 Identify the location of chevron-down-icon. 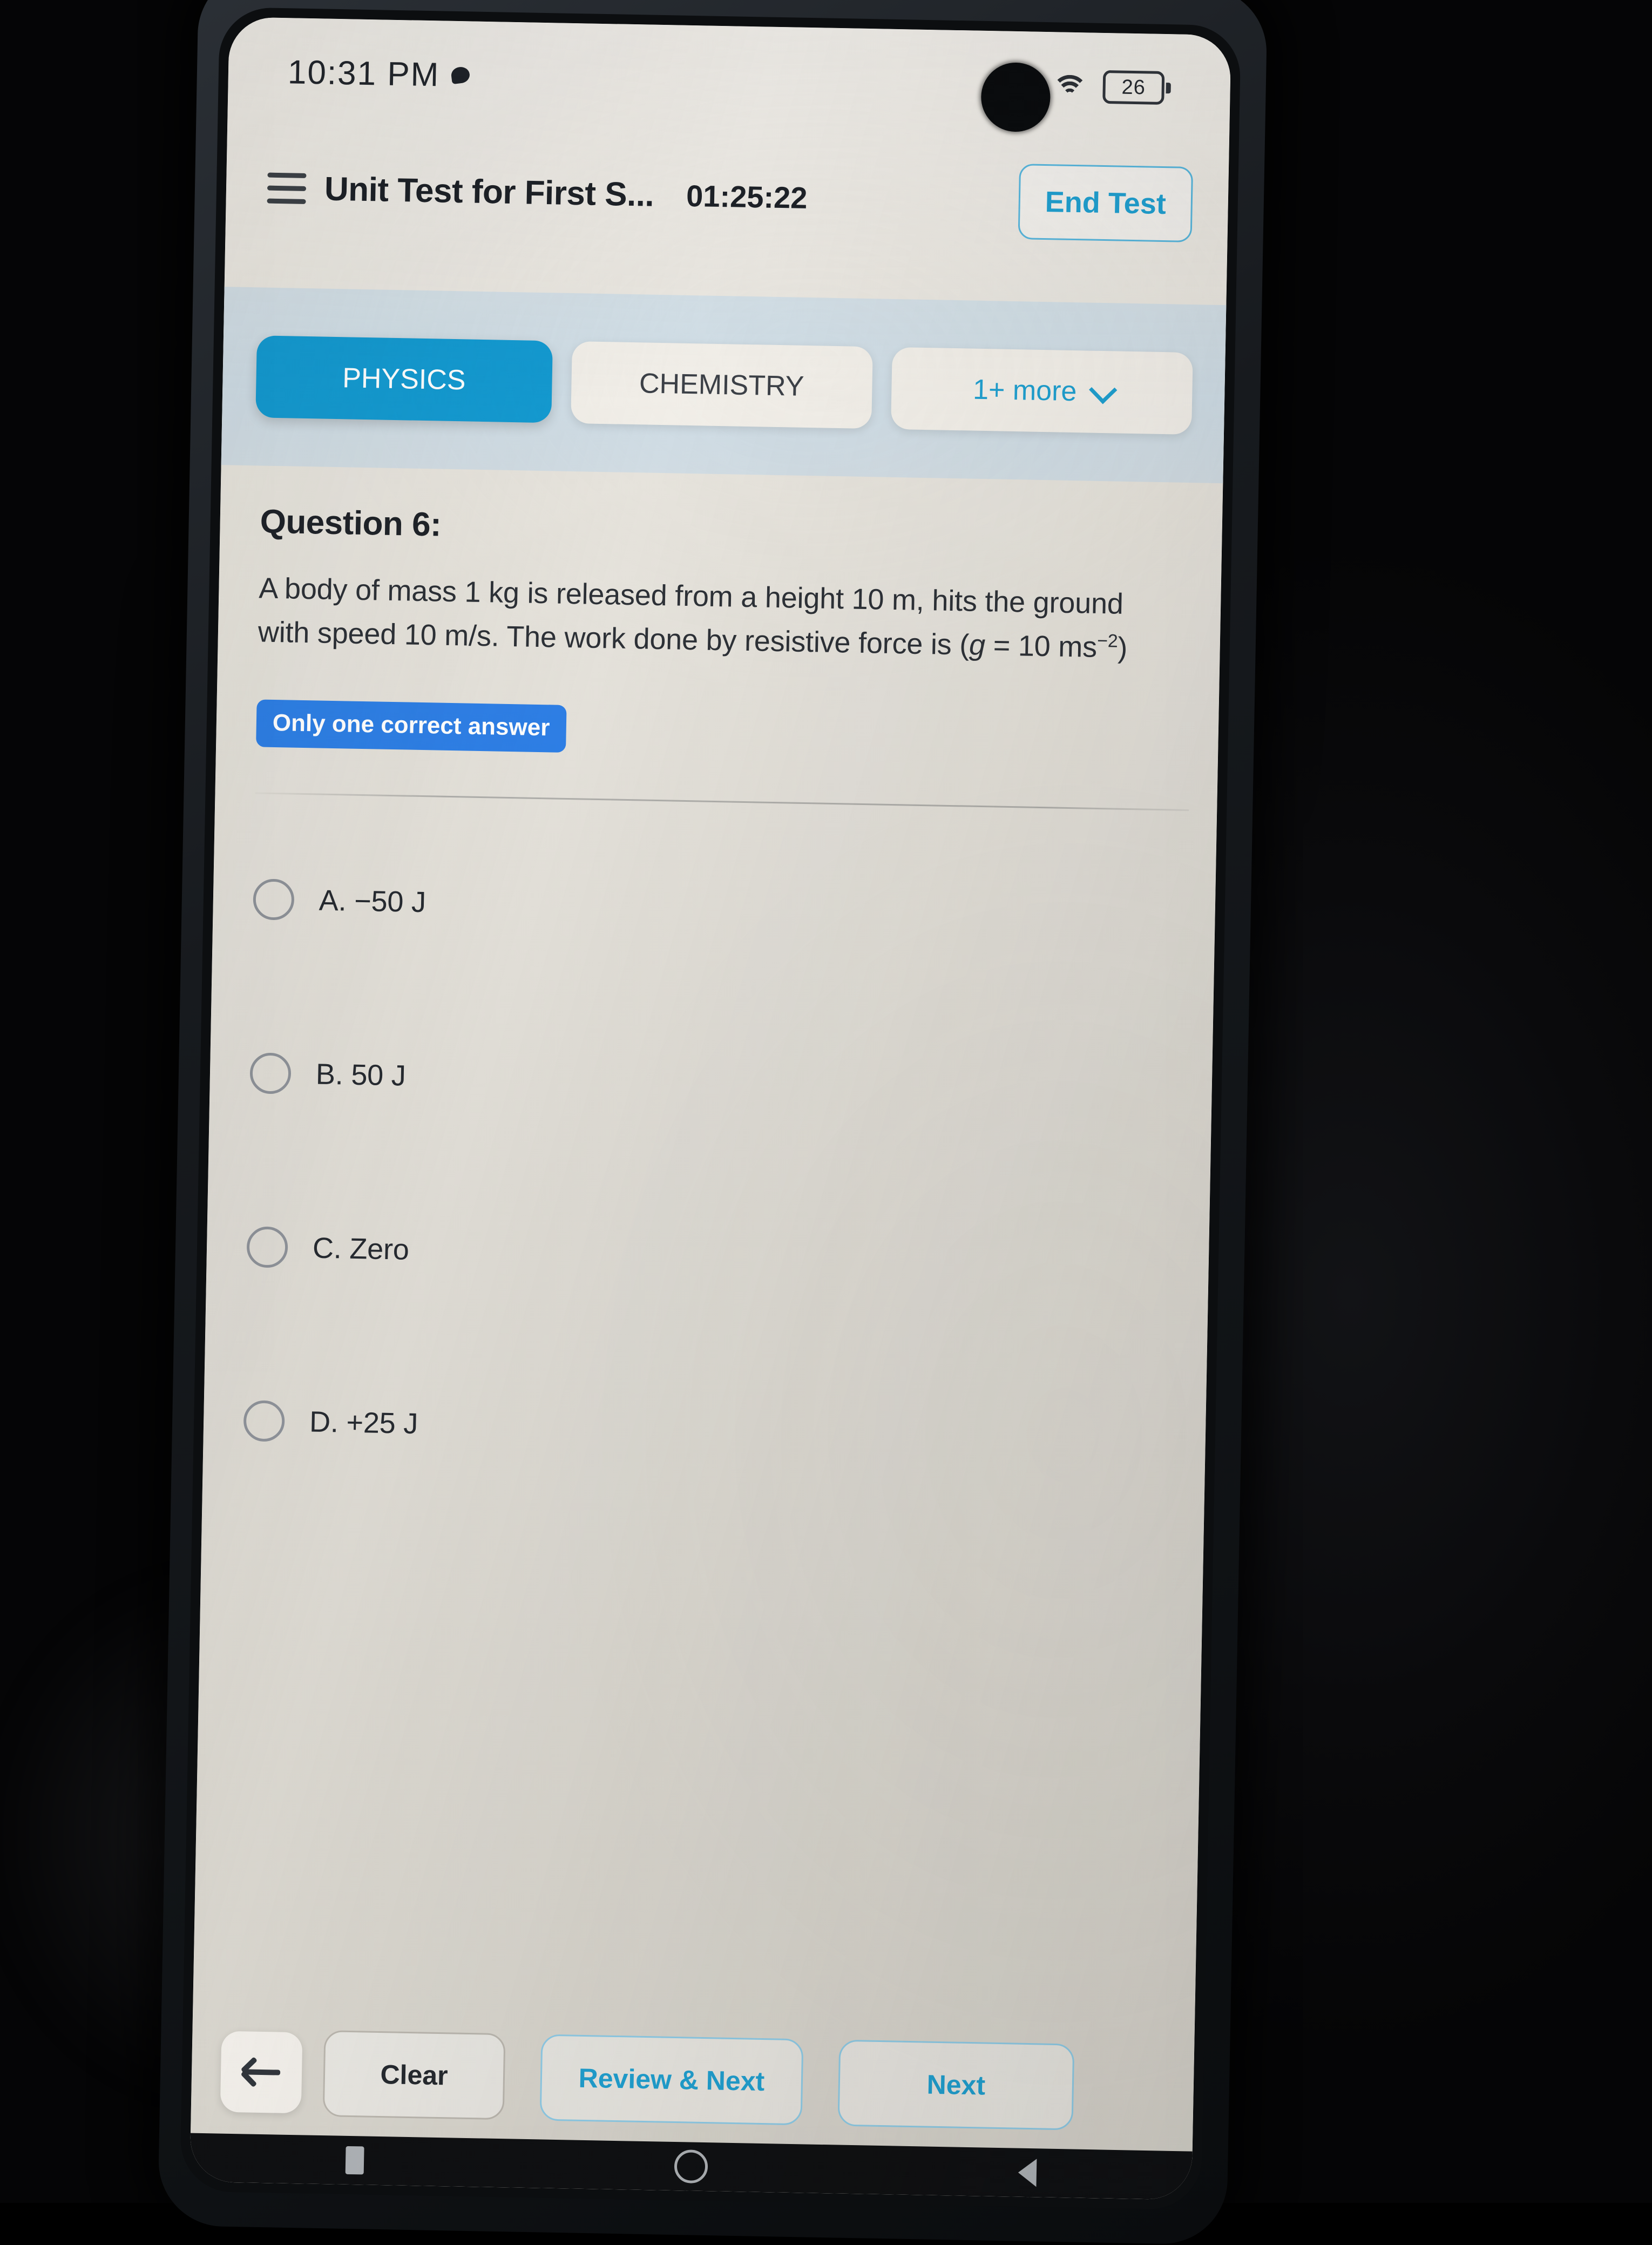
(1103, 389).